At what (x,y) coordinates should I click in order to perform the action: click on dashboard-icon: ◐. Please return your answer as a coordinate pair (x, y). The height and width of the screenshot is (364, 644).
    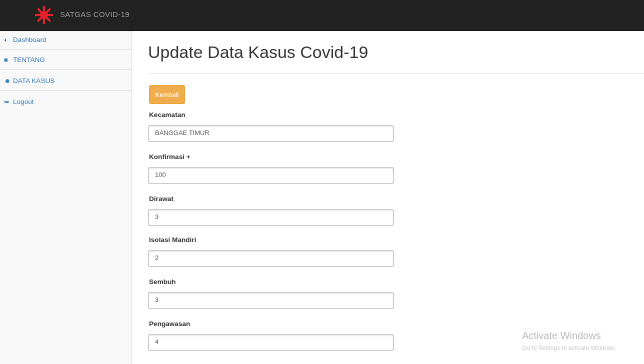
    Looking at the image, I should click on (6, 40).